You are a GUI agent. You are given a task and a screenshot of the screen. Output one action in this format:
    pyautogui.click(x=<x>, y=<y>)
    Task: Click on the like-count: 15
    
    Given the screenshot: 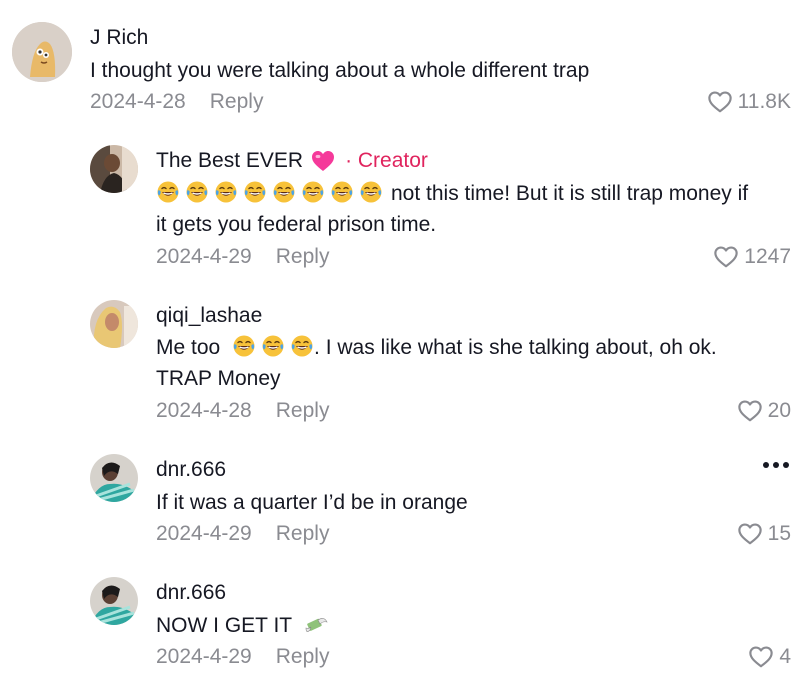 What is the action you would take?
    pyautogui.click(x=779, y=533)
    